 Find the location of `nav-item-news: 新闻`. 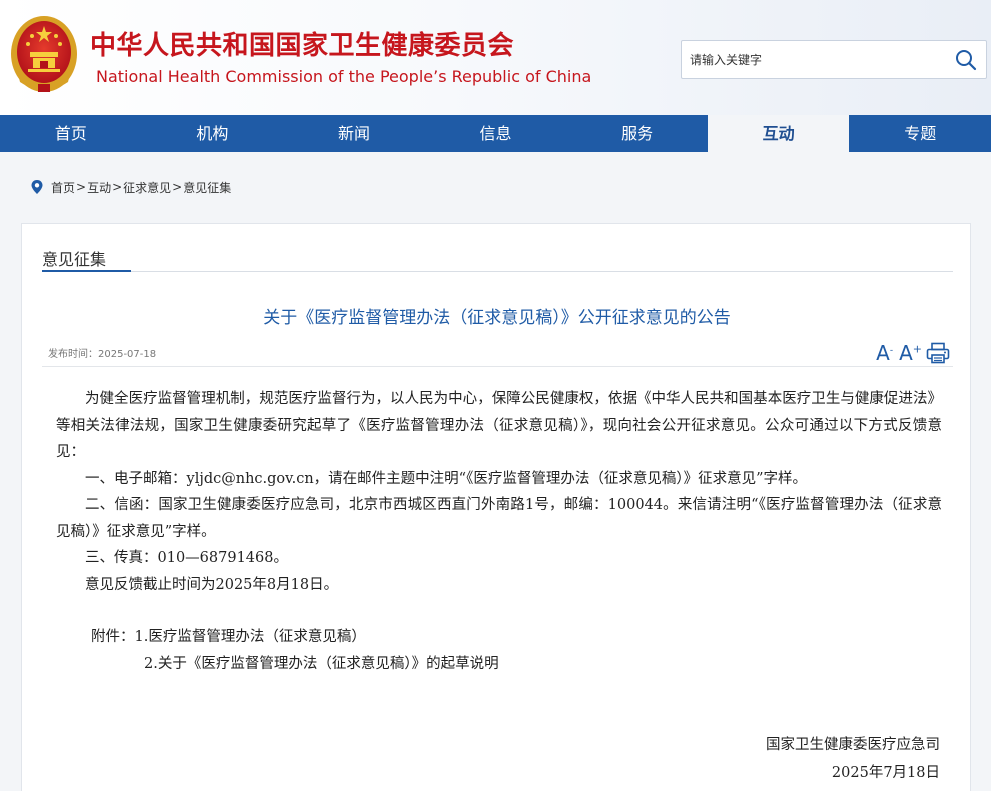

nav-item-news: 新闻 is located at coordinates (354, 133).